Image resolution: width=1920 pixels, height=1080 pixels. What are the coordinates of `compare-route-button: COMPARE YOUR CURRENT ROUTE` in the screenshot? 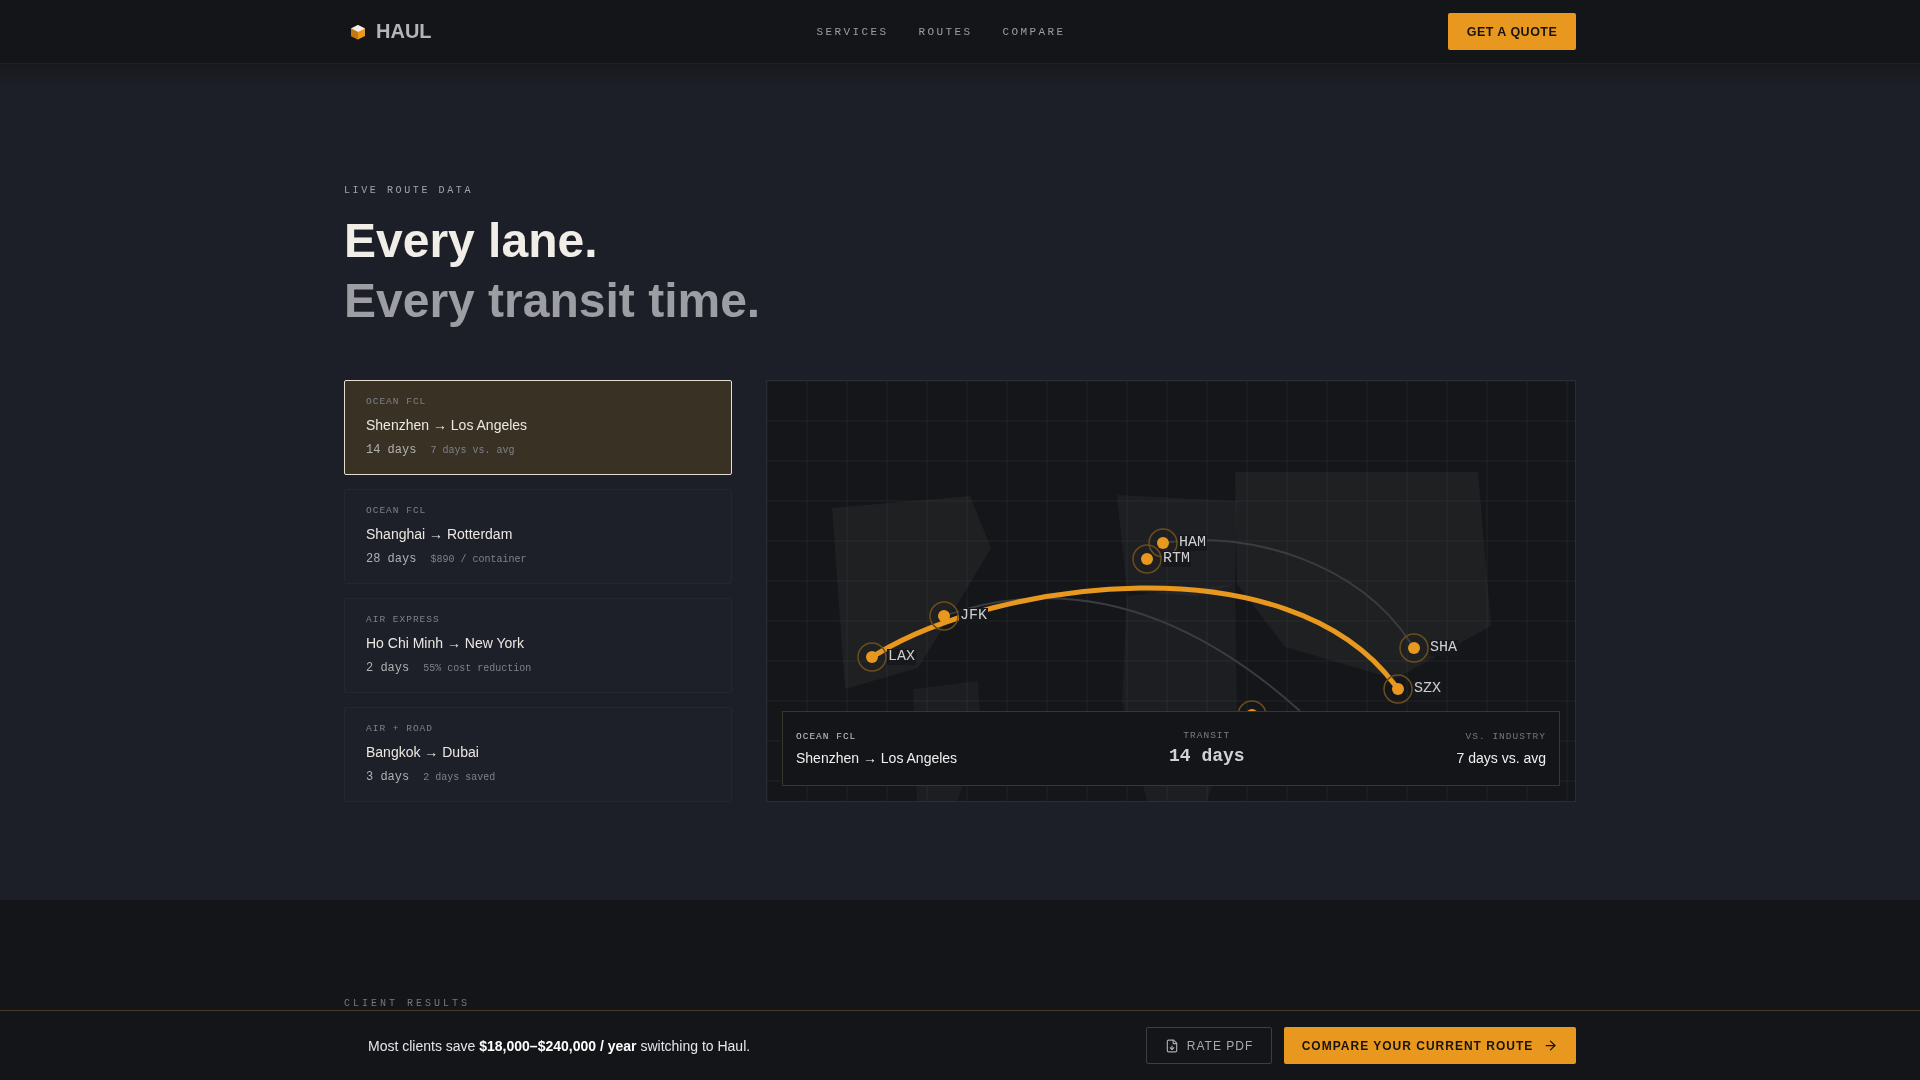 It's located at (1430, 1045).